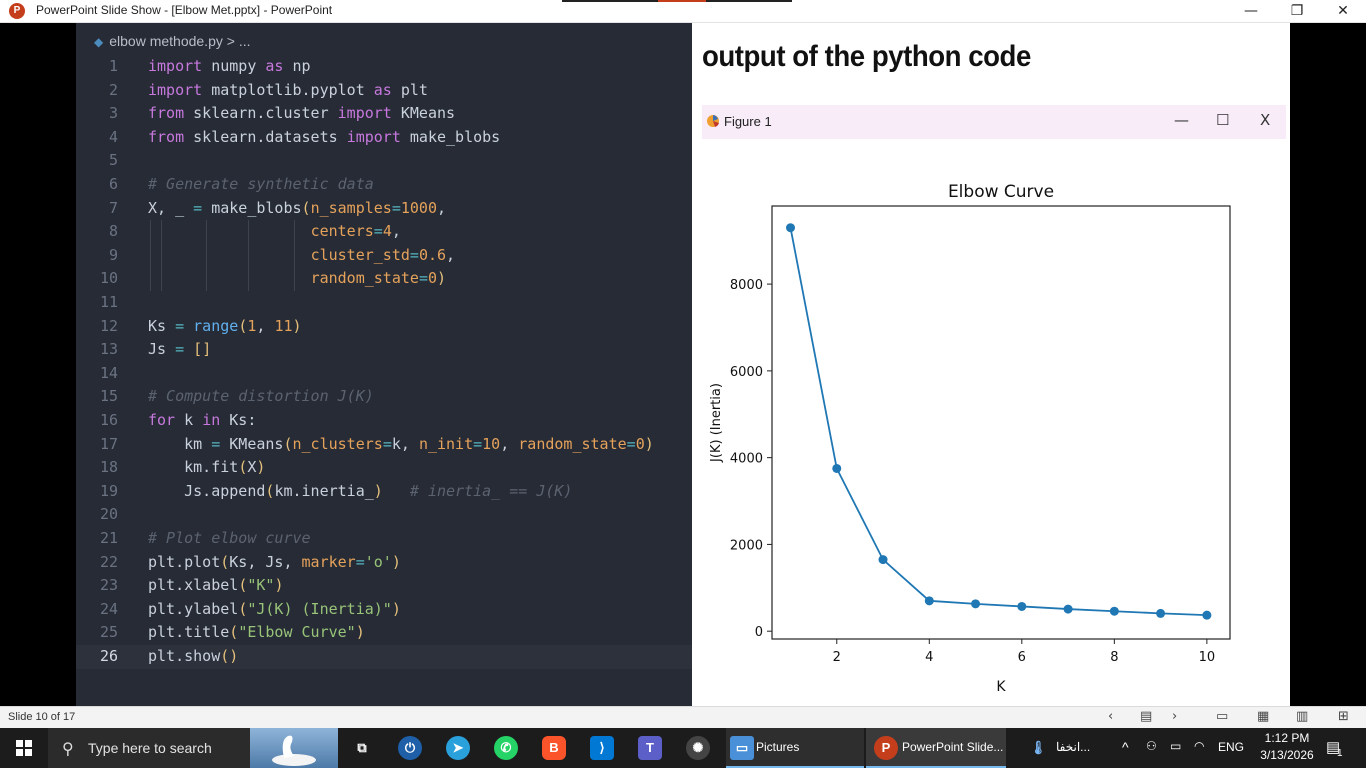 This screenshot has height=772, width=1366. What do you see at coordinates (384, 185) in the screenshot?
I see `code-line: 6 # Generate synthetic data` at bounding box center [384, 185].